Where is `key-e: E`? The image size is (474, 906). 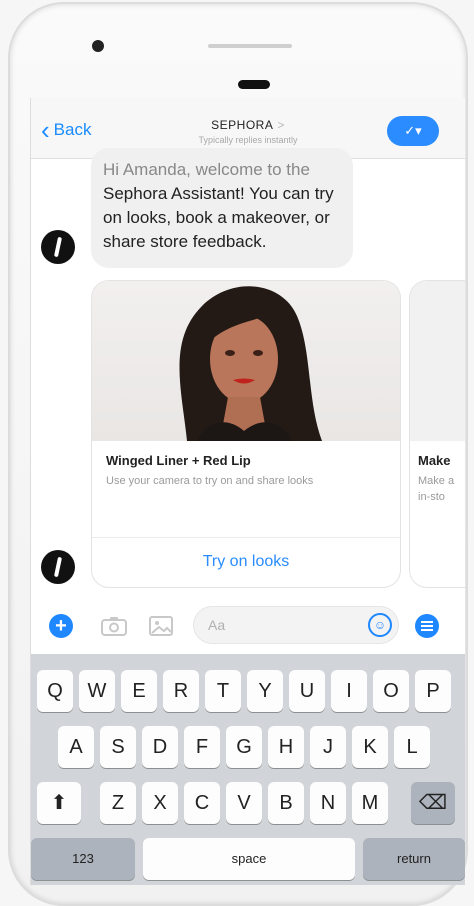
key-e: E is located at coordinates (139, 691).